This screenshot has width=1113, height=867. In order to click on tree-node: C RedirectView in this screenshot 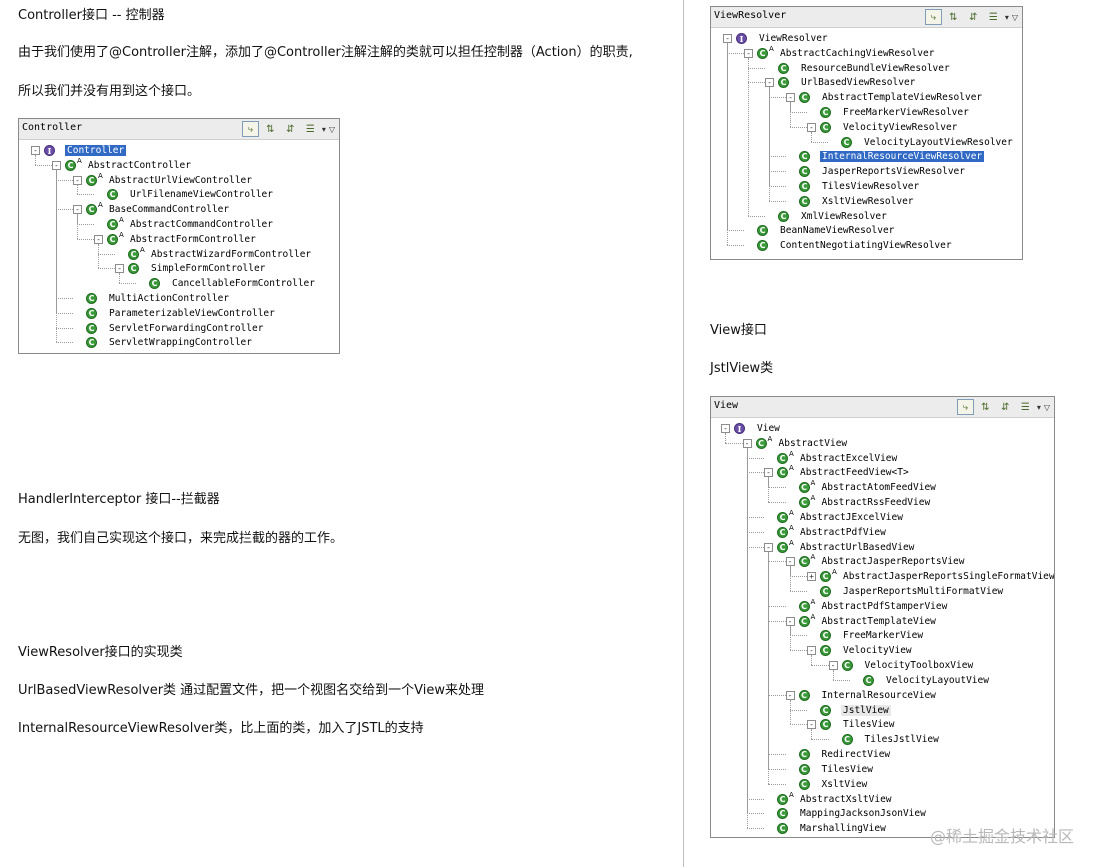, I will do `click(839, 754)`.